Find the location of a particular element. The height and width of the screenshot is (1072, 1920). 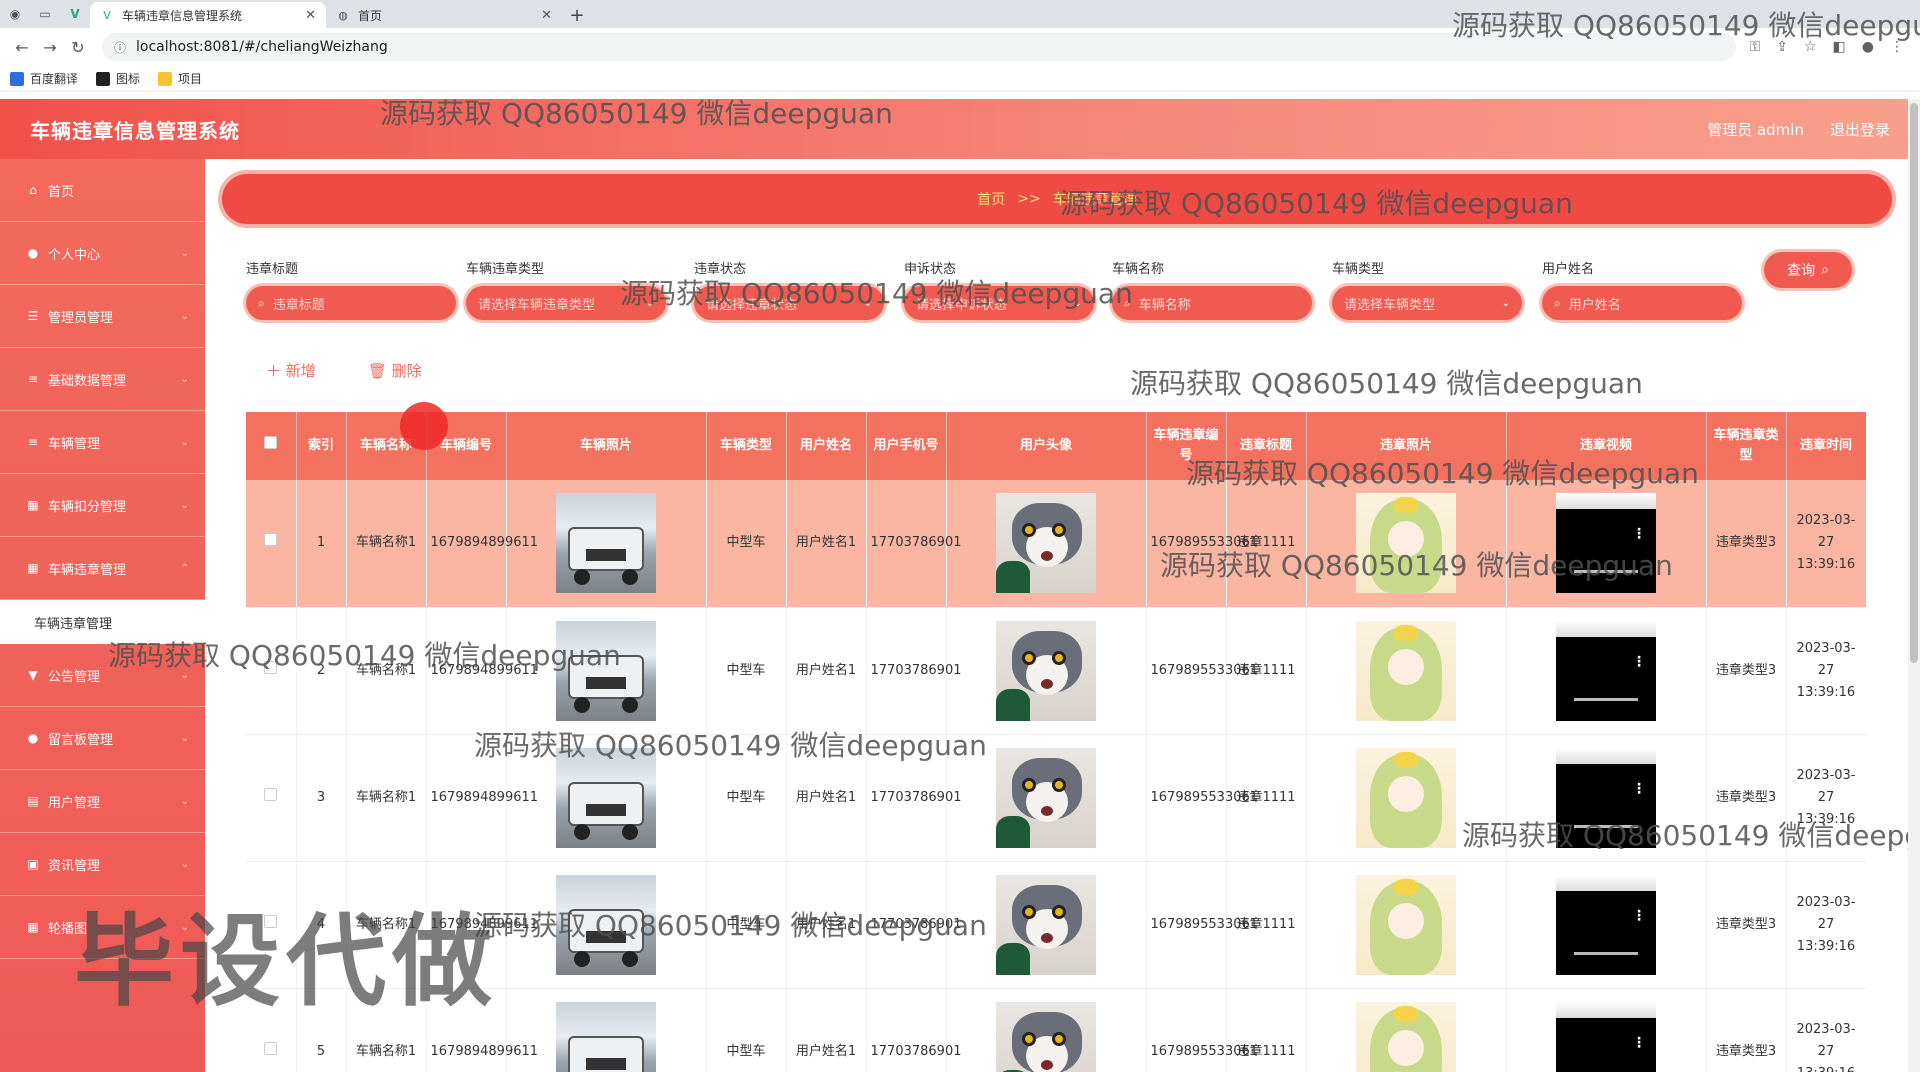

sidebar-item-users: ▤ 用户管理 ⌄ is located at coordinates (102, 801).